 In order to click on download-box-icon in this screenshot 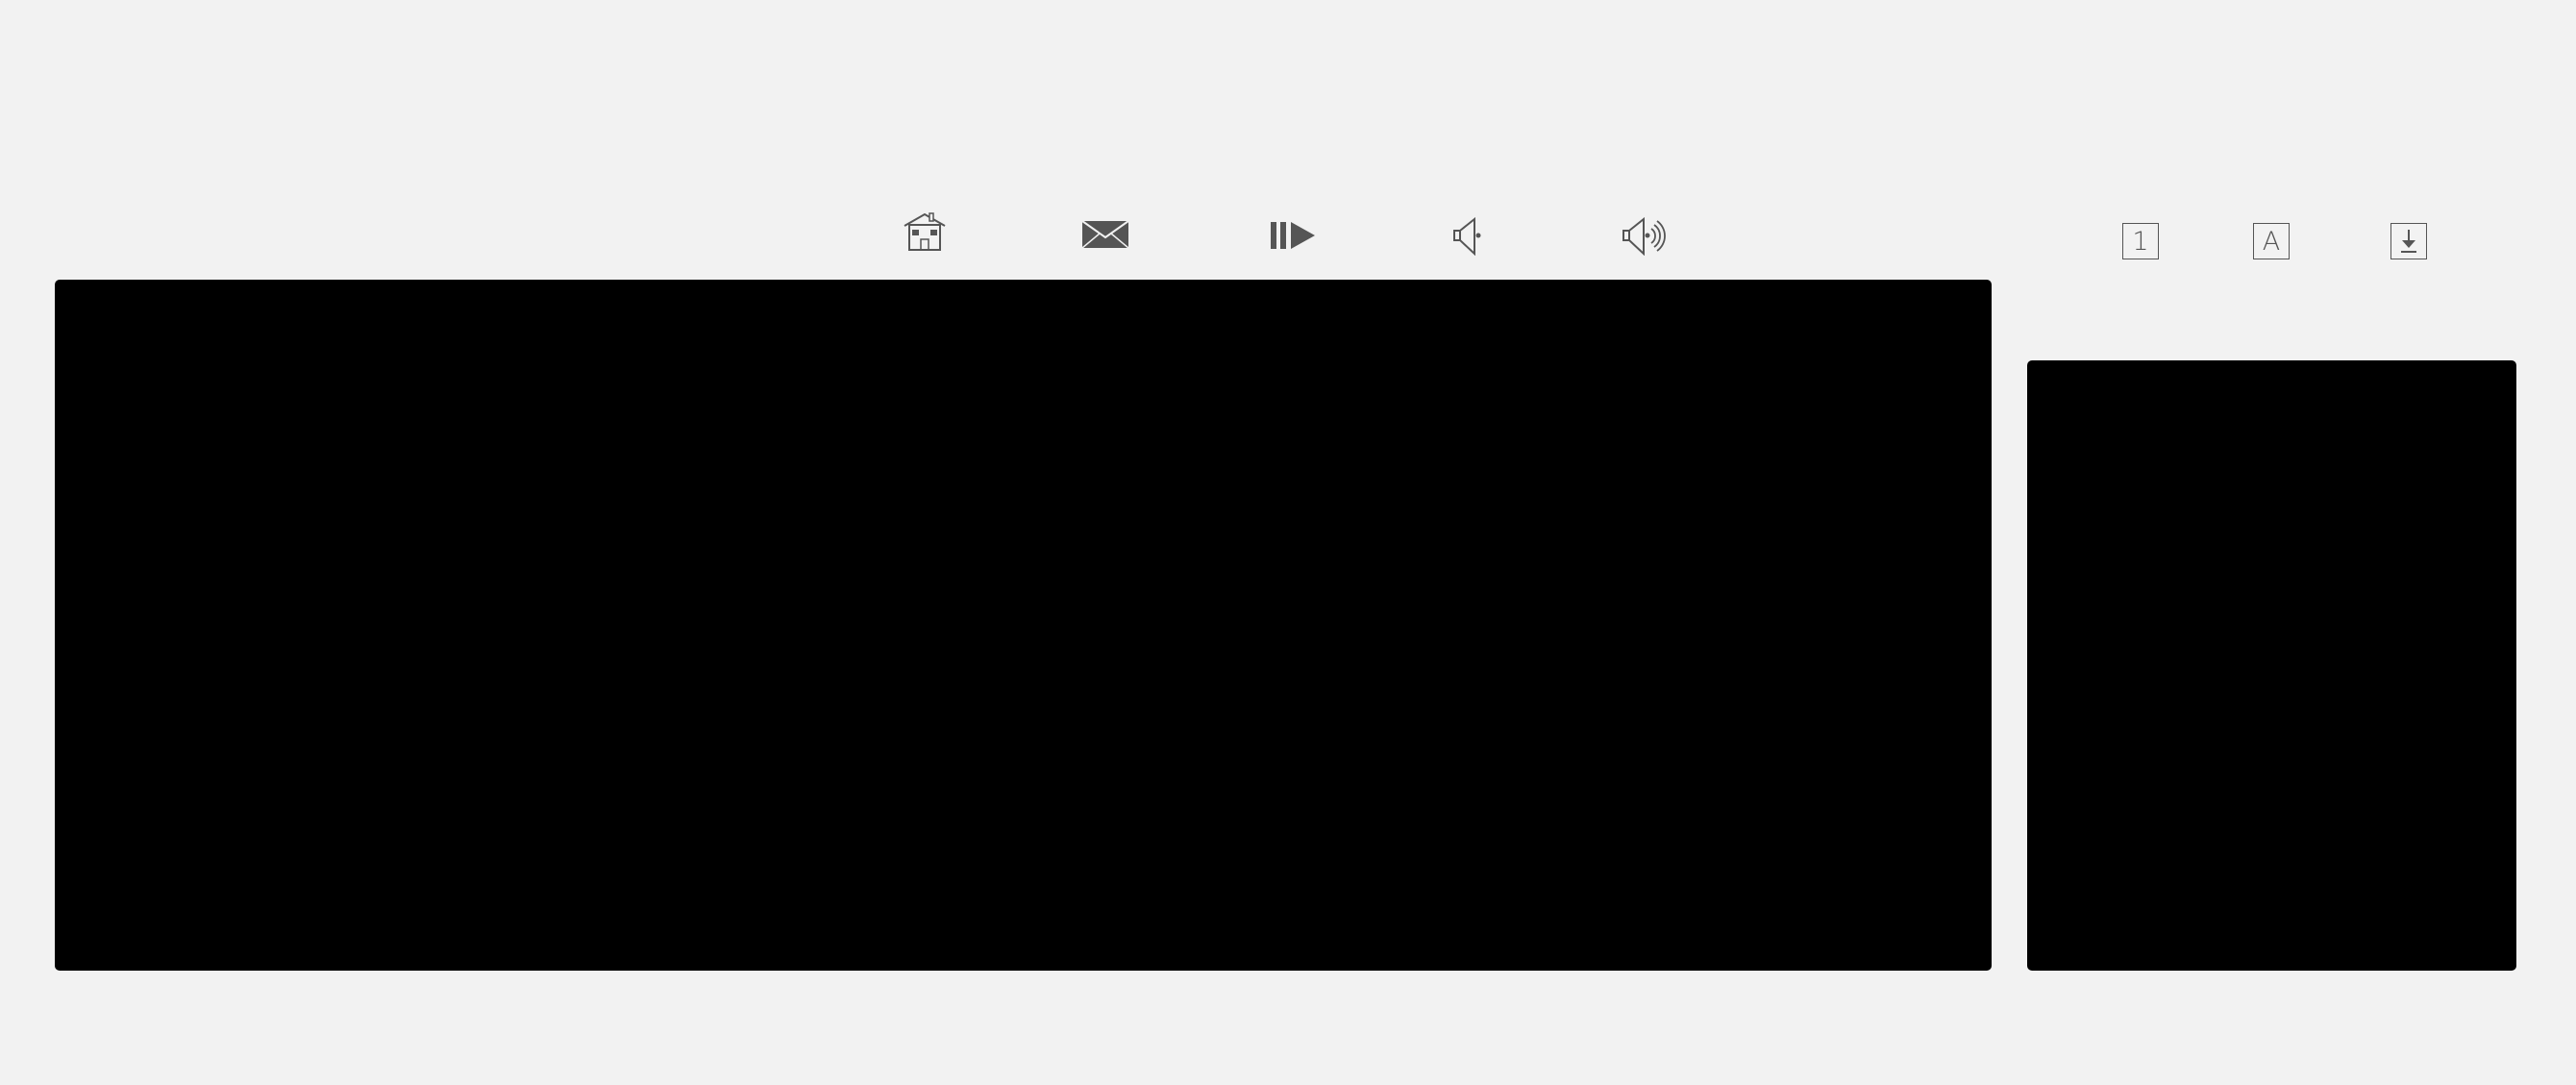, I will do `click(2408, 241)`.